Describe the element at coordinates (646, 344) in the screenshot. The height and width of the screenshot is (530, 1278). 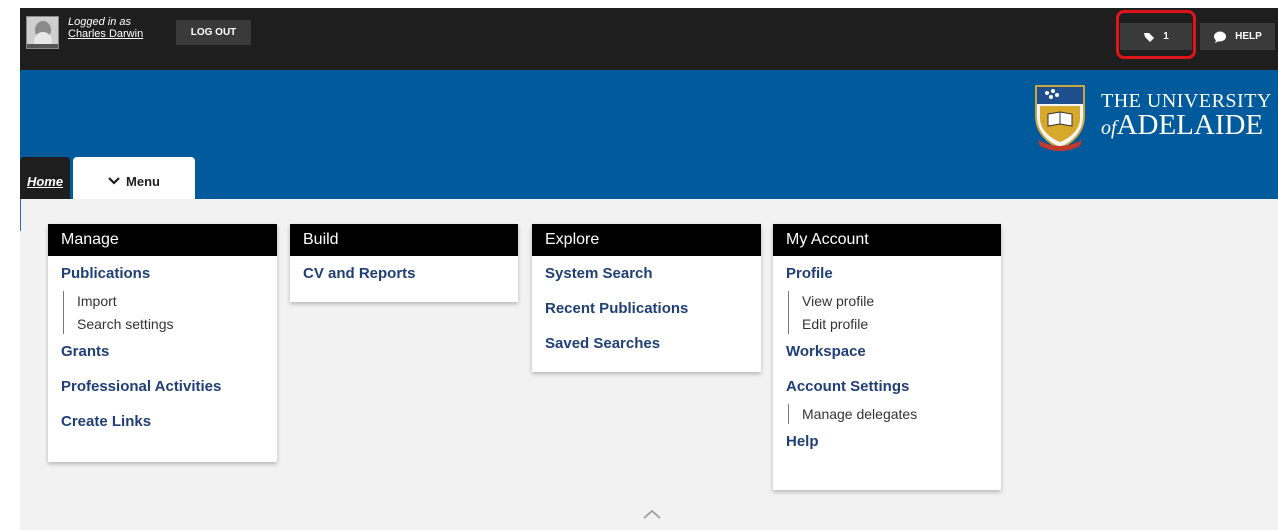
I see `saved-searches-link: Saved Searches` at that location.